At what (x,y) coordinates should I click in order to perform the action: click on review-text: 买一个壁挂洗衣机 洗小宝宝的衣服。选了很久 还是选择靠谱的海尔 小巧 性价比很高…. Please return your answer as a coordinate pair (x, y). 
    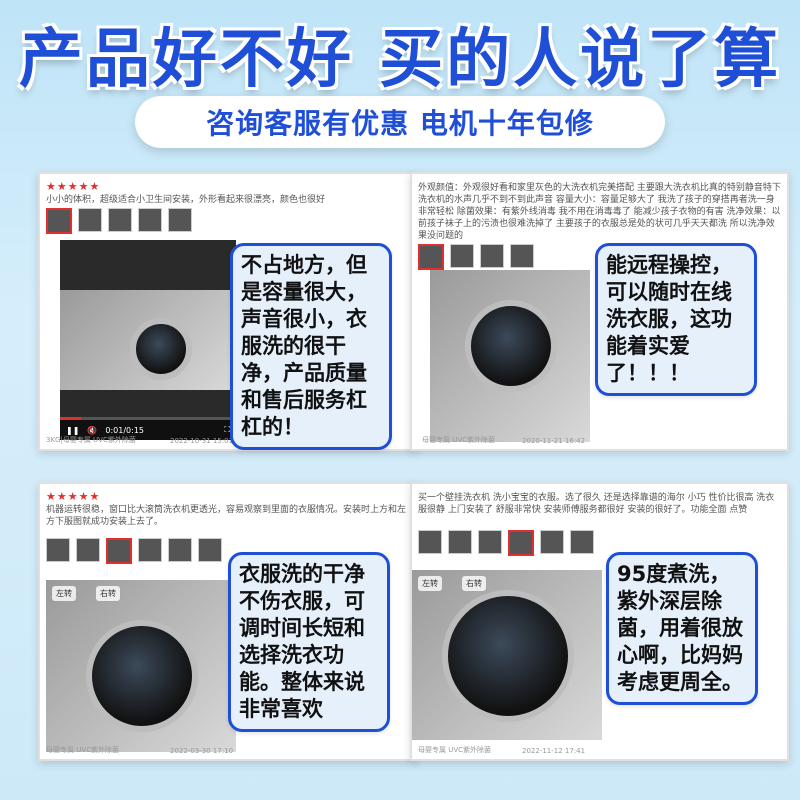
    Looking at the image, I should click on (596, 504).